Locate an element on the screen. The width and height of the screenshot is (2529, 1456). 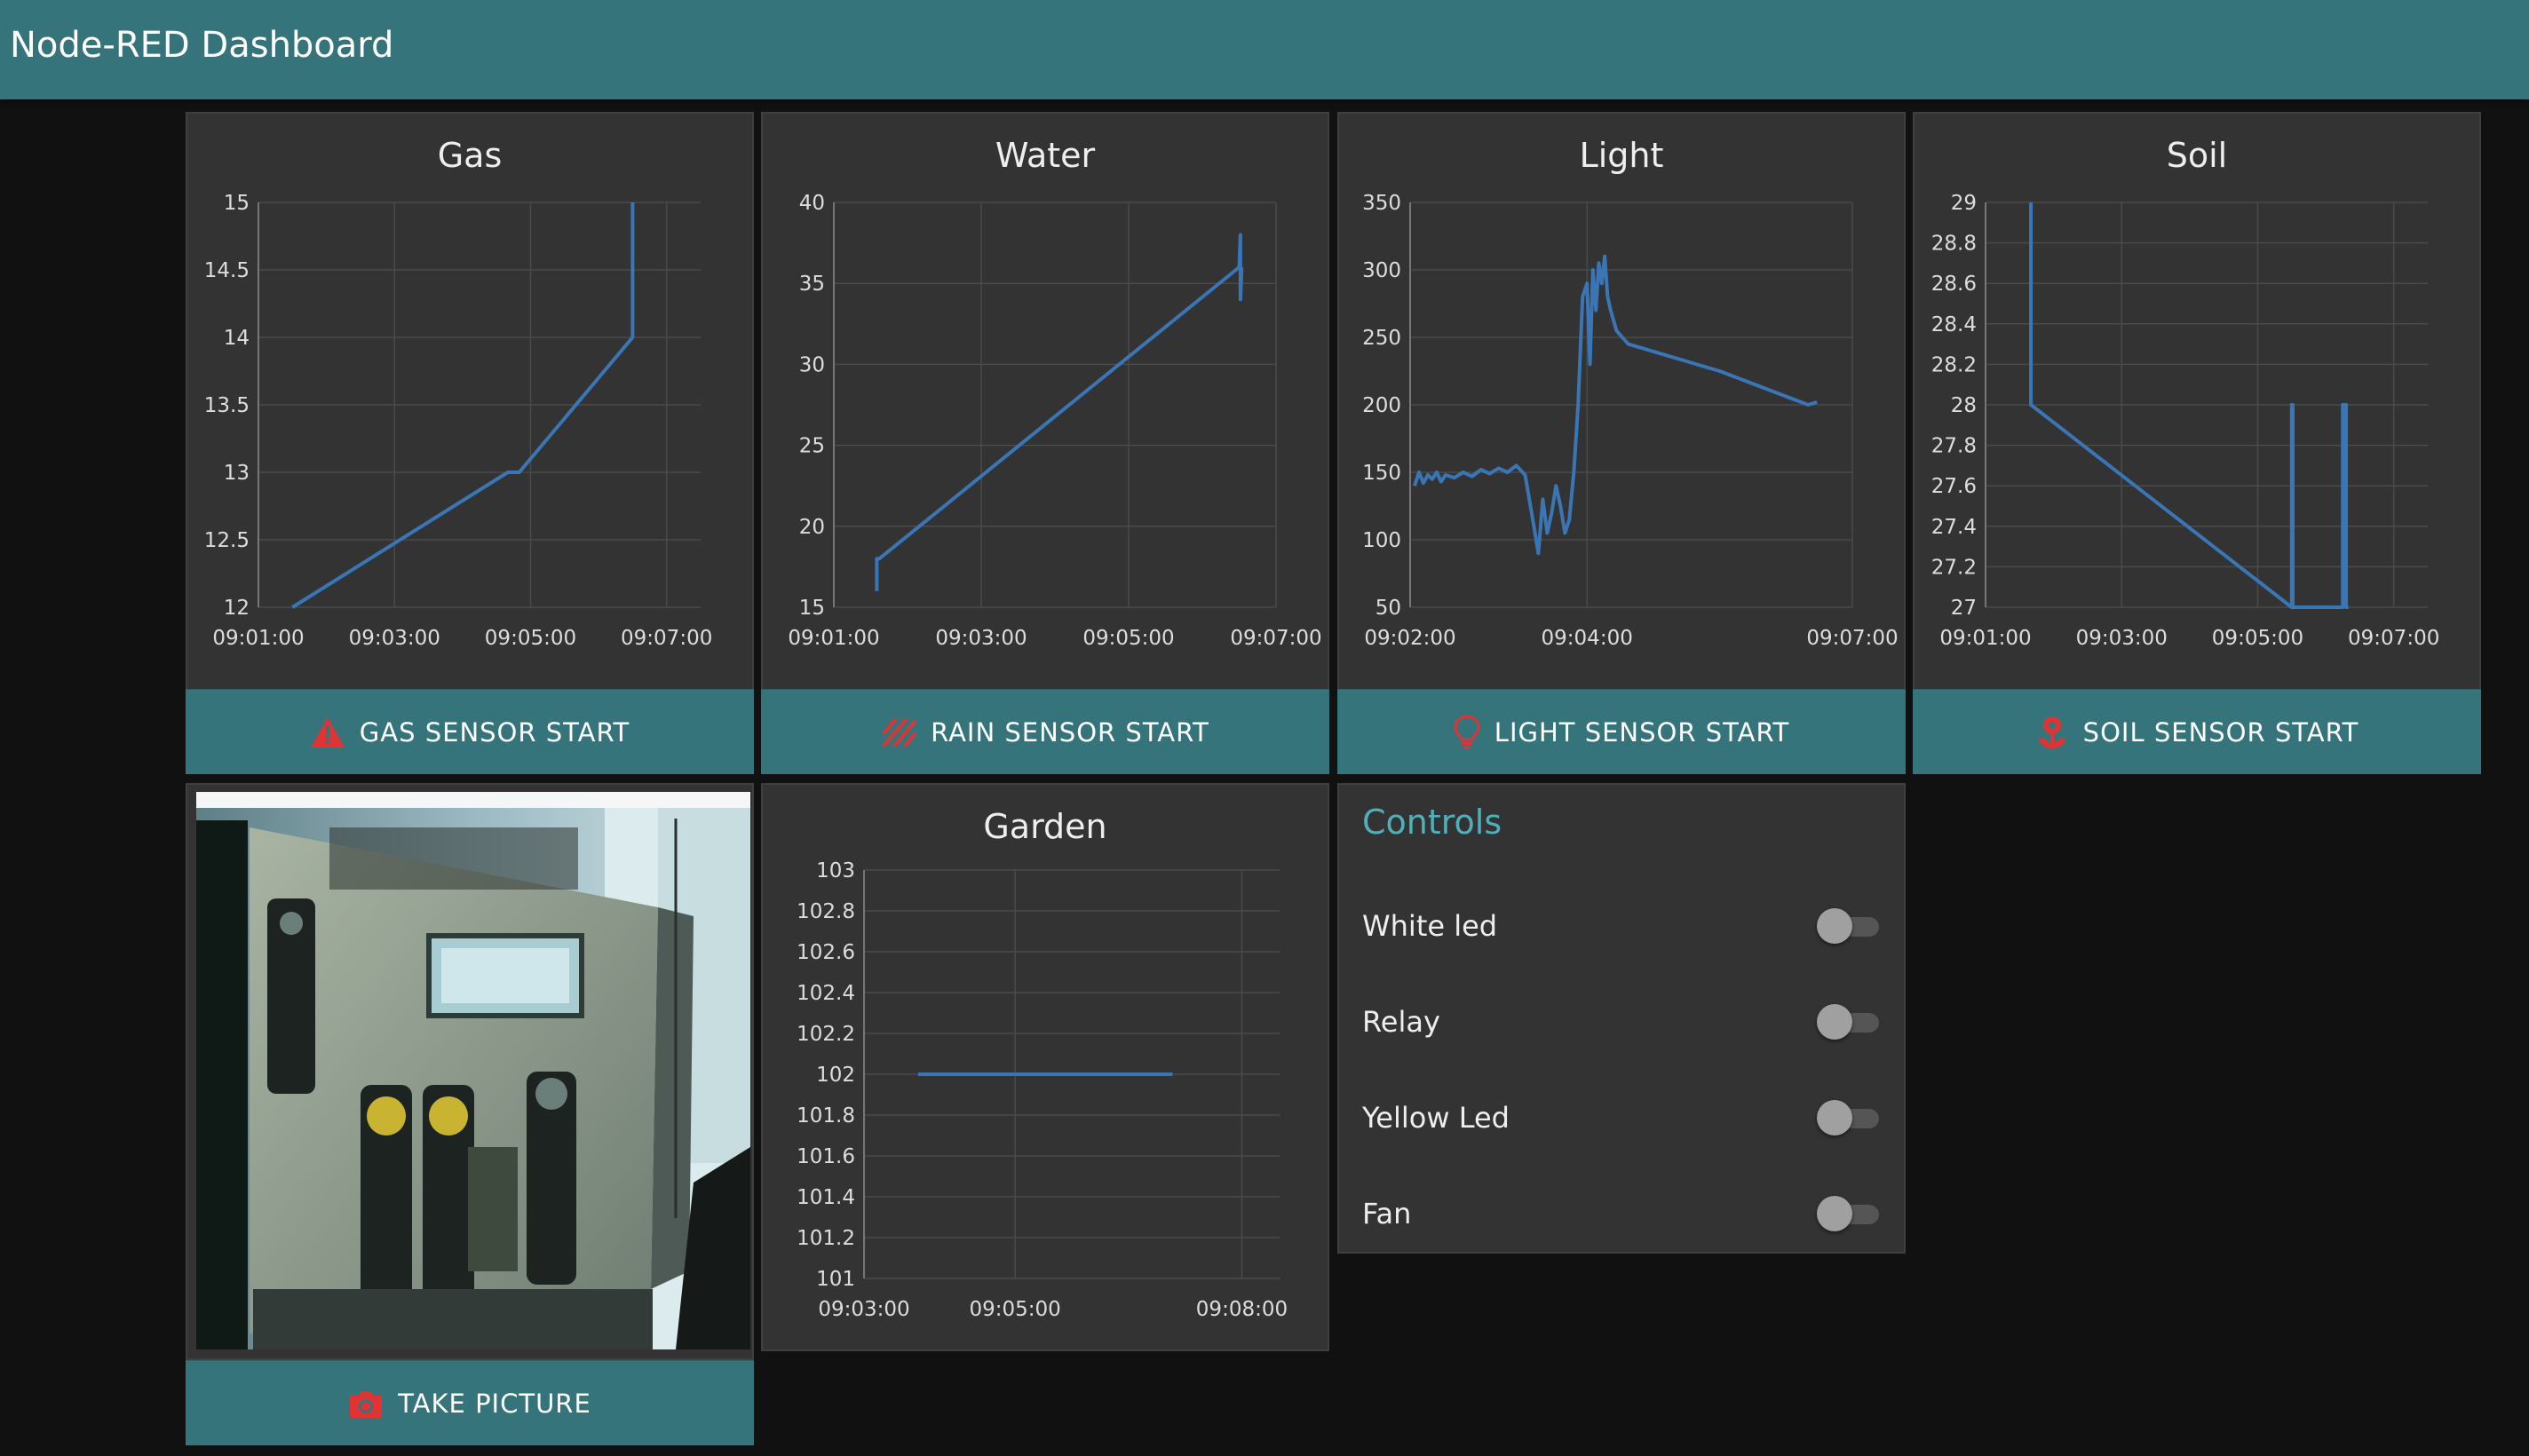
x-tick-label: 09:04:00 is located at coordinates (1588, 638).